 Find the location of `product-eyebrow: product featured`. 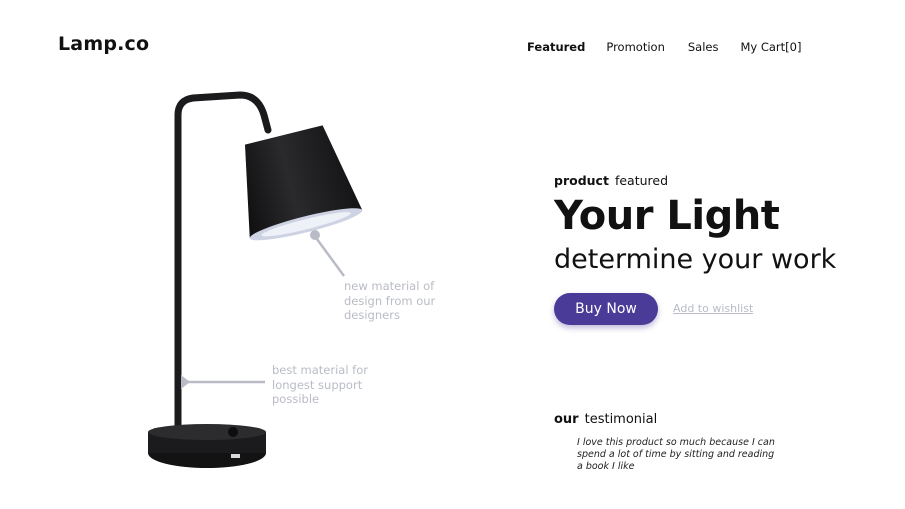

product-eyebrow: product featured is located at coordinates (611, 180).